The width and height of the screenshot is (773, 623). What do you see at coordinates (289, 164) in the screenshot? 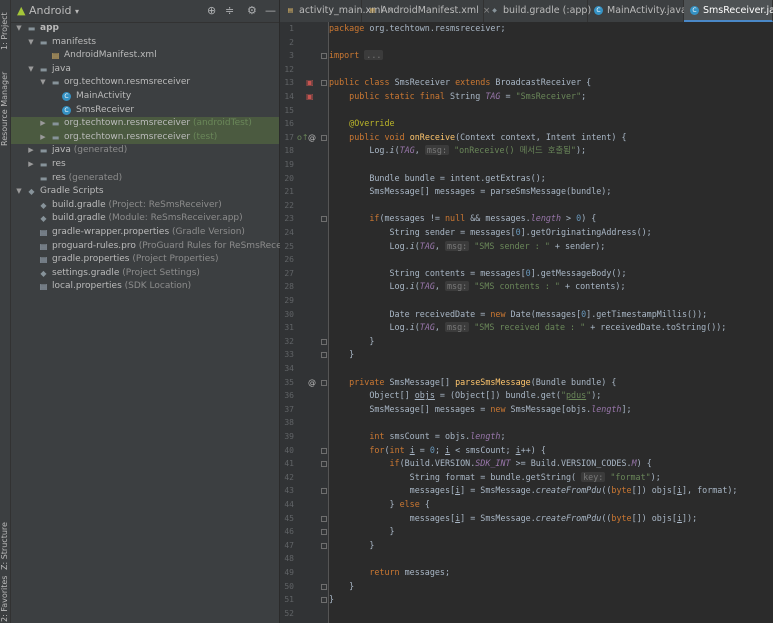
I see `line-number: 19` at bounding box center [289, 164].